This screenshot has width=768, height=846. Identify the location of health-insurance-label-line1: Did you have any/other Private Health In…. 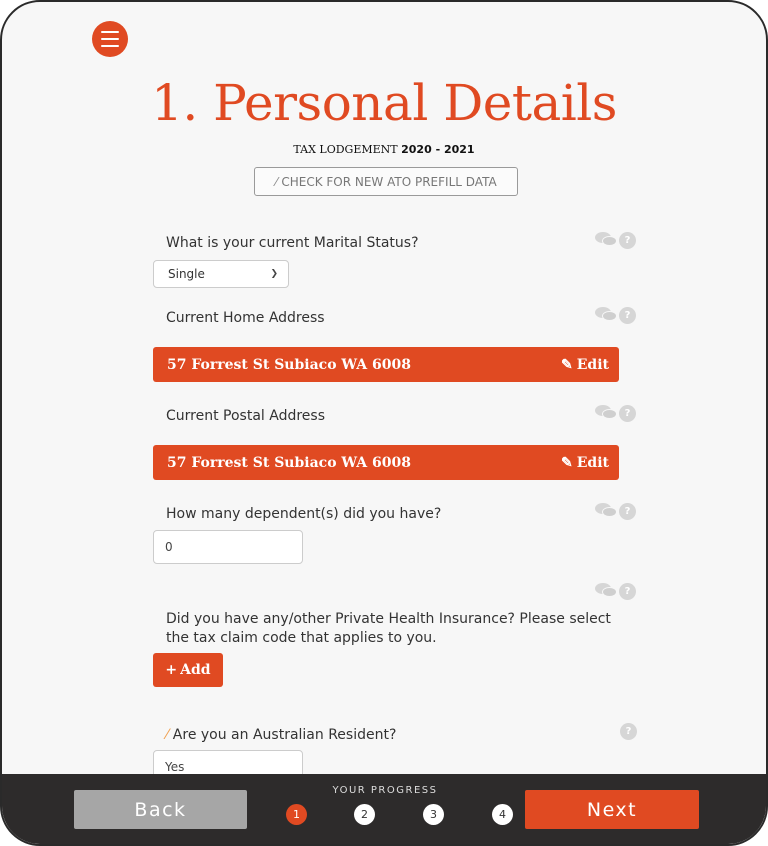
(388, 619).